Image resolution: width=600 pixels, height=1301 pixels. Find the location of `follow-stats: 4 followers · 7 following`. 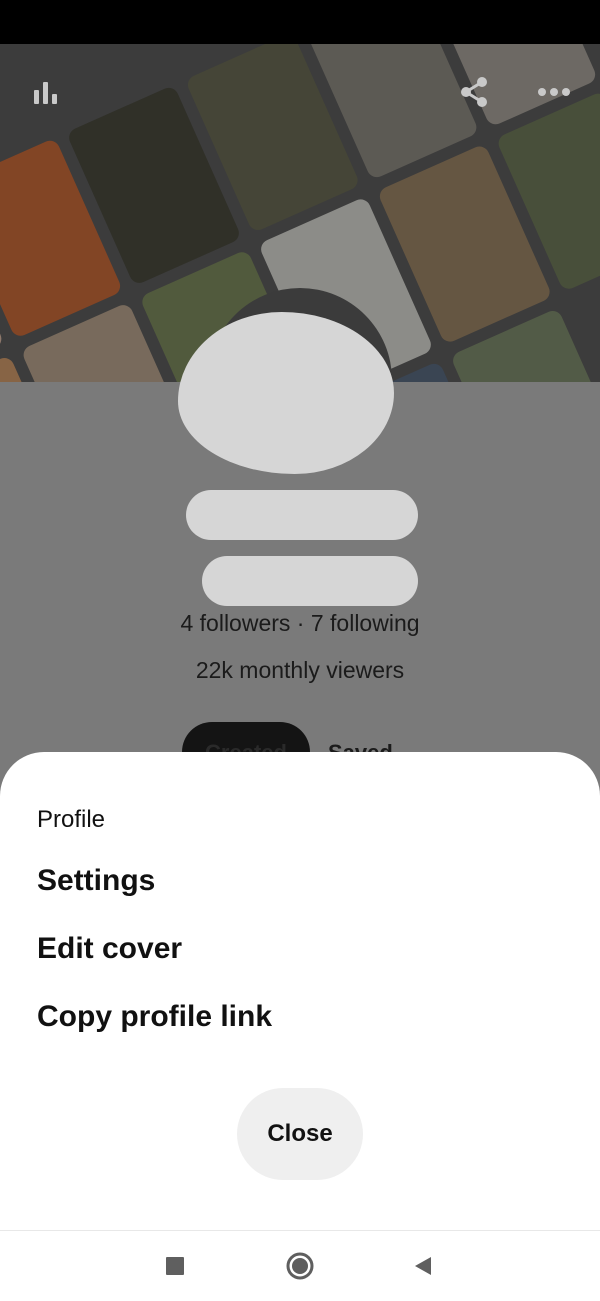

follow-stats: 4 followers · 7 following is located at coordinates (300, 623).